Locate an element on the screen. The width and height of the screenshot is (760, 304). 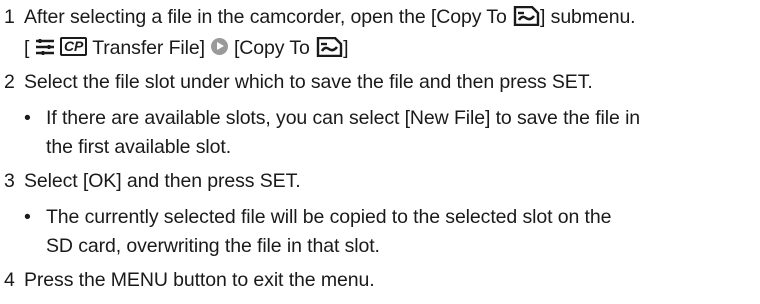
step-number: 1 is located at coordinates (9, 17).